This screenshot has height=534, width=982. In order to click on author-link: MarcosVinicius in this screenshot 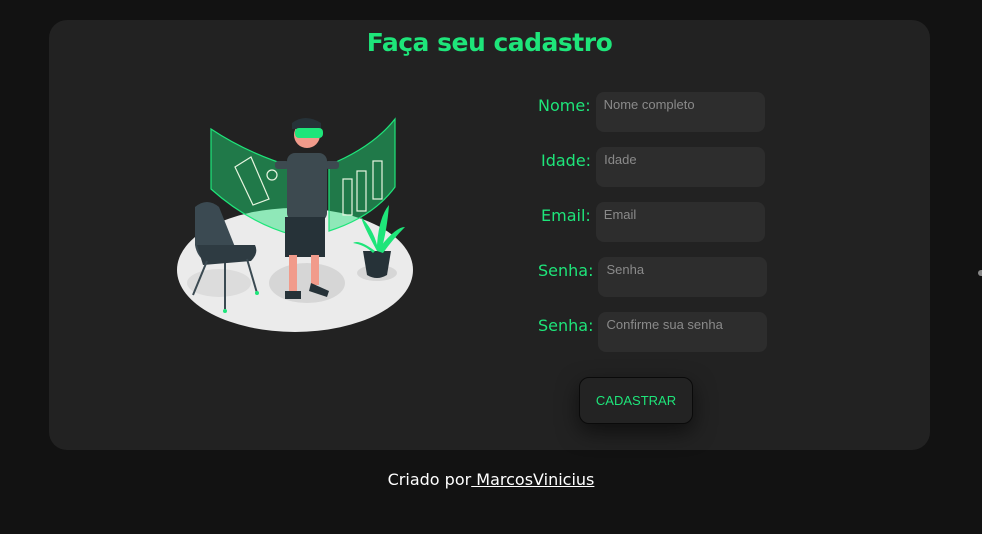, I will do `click(532, 479)`.